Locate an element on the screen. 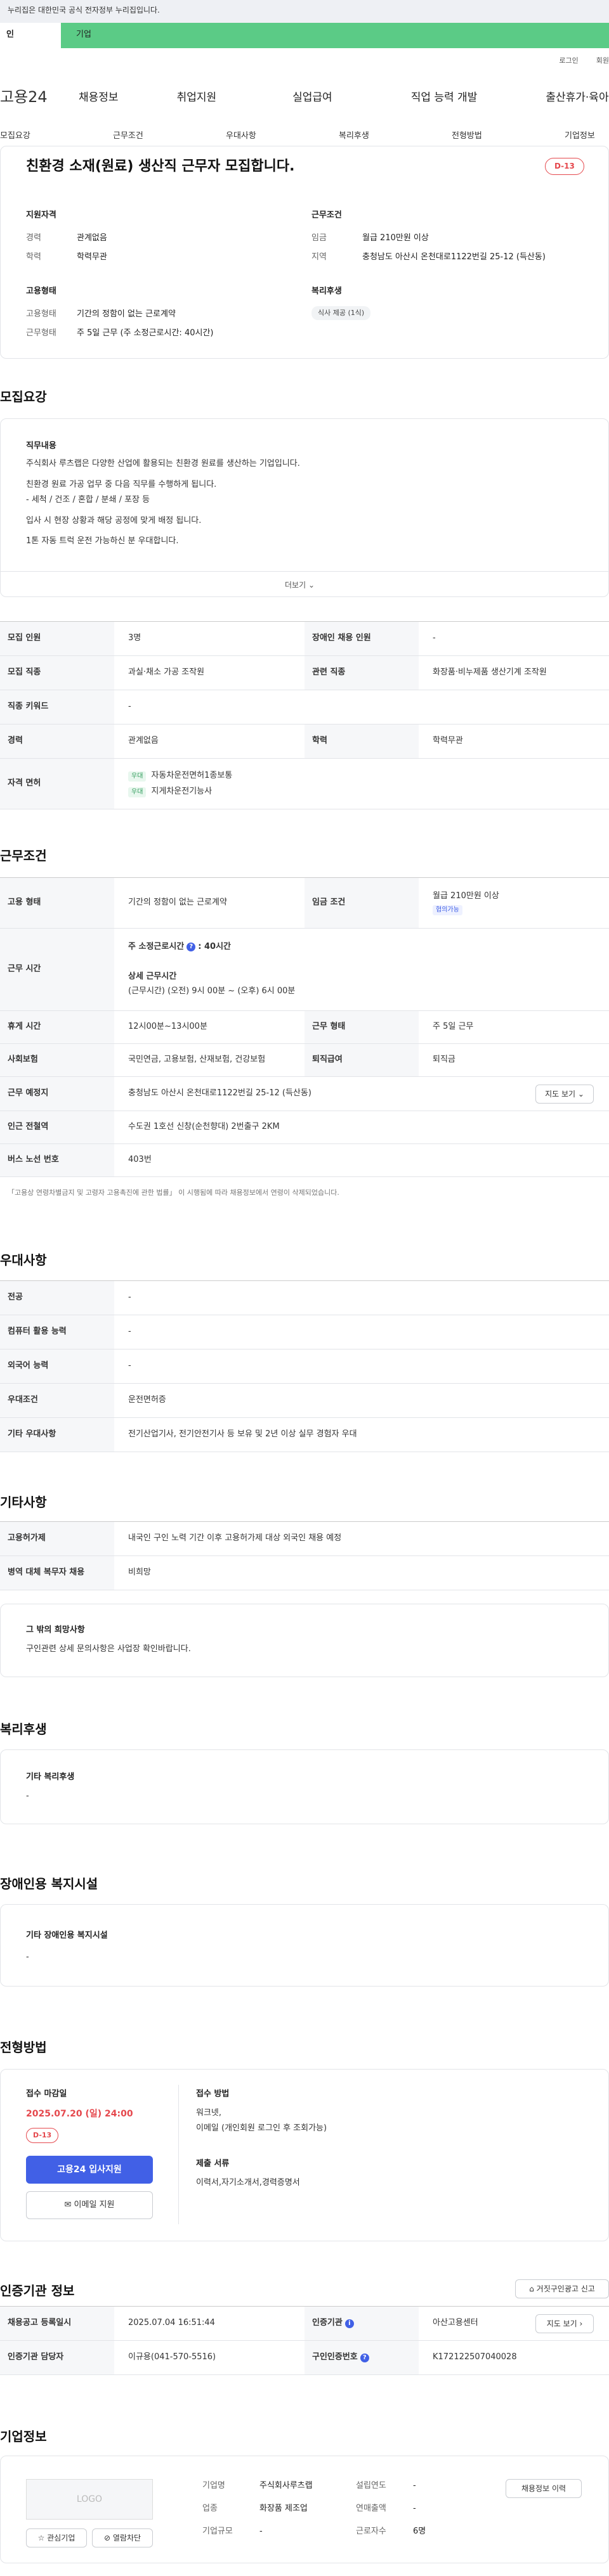 The image size is (609, 2576). welfare-value: - is located at coordinates (27, 1796).